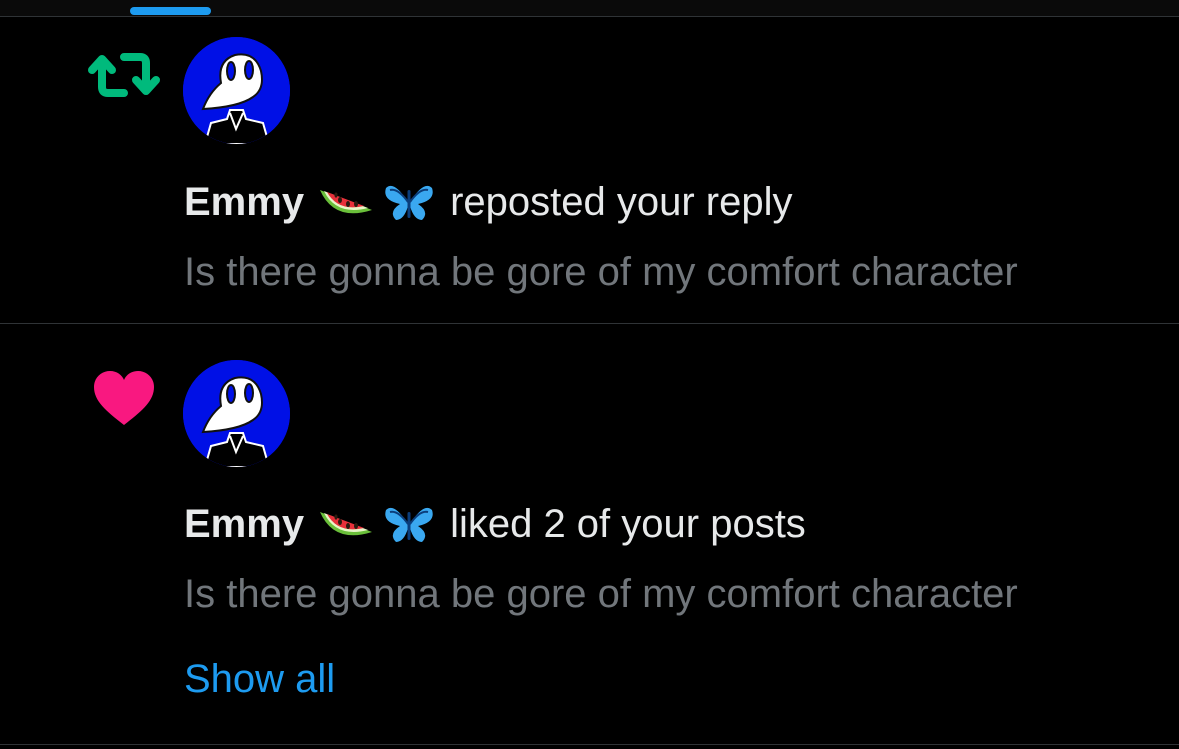 This screenshot has height=749, width=1179. I want to click on heart-icon, so click(124, 398).